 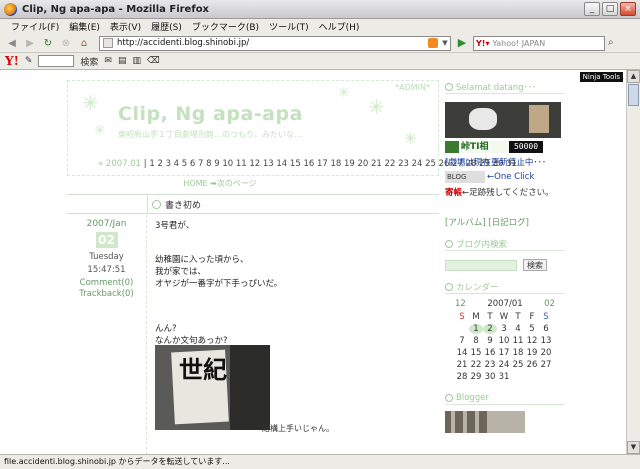 I want to click on mail-icon: ✉, so click(x=108, y=61).